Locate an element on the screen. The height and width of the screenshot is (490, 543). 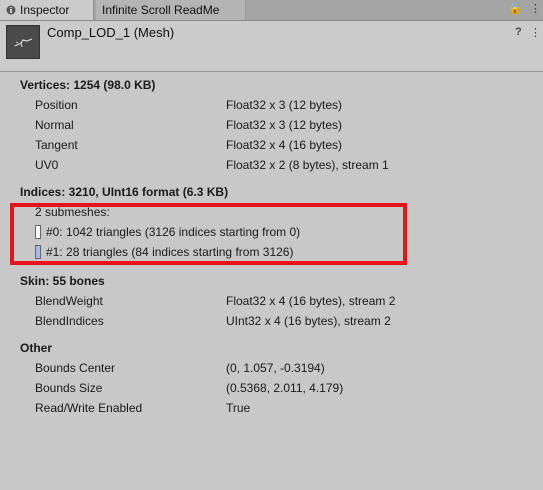
tab-inspector-label: Inspector is located at coordinates (45, 10).